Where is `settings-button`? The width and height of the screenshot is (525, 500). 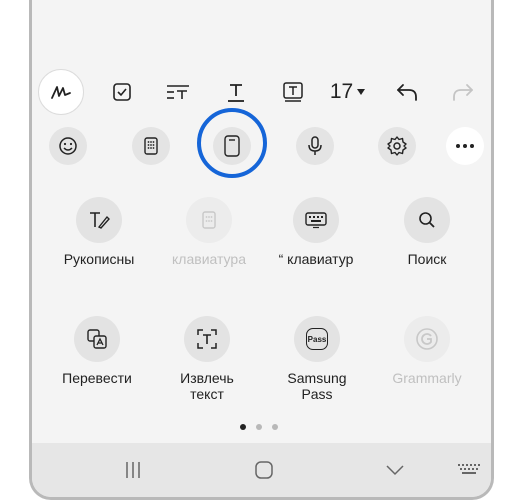
settings-button is located at coordinates (397, 146).